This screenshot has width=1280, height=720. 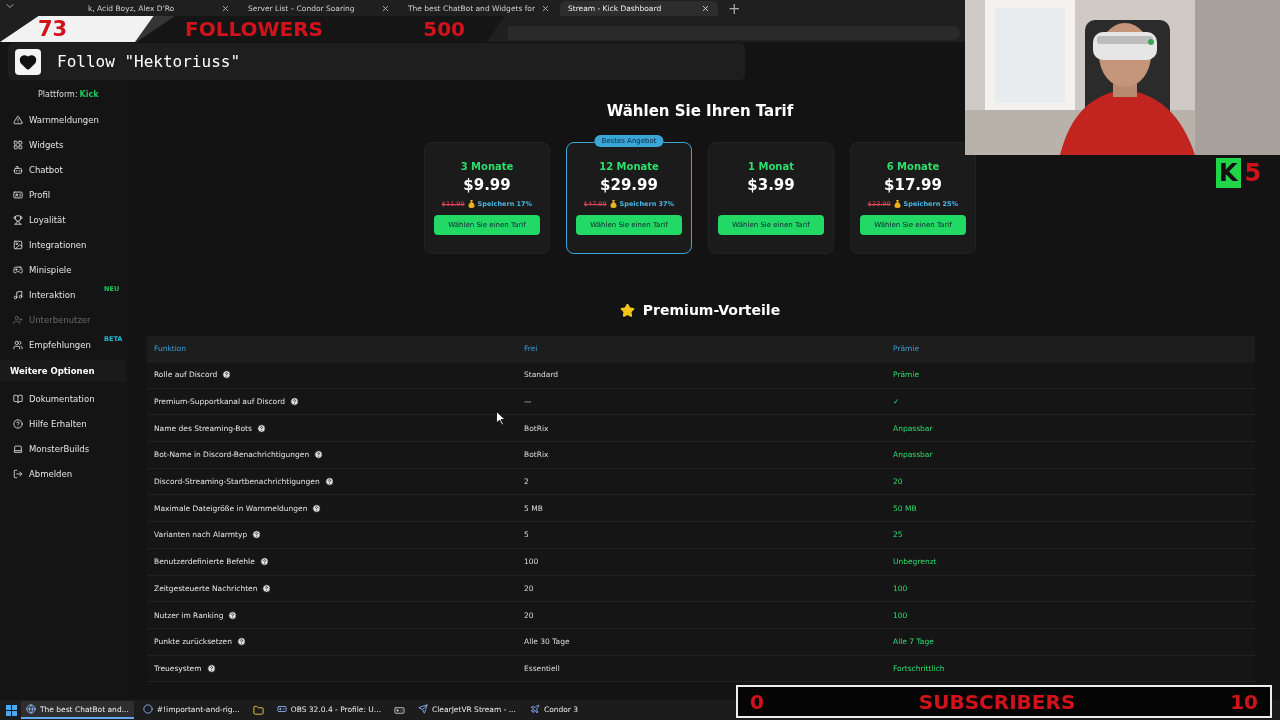 I want to click on section-title: Premium-Vorteile, so click(x=711, y=310).